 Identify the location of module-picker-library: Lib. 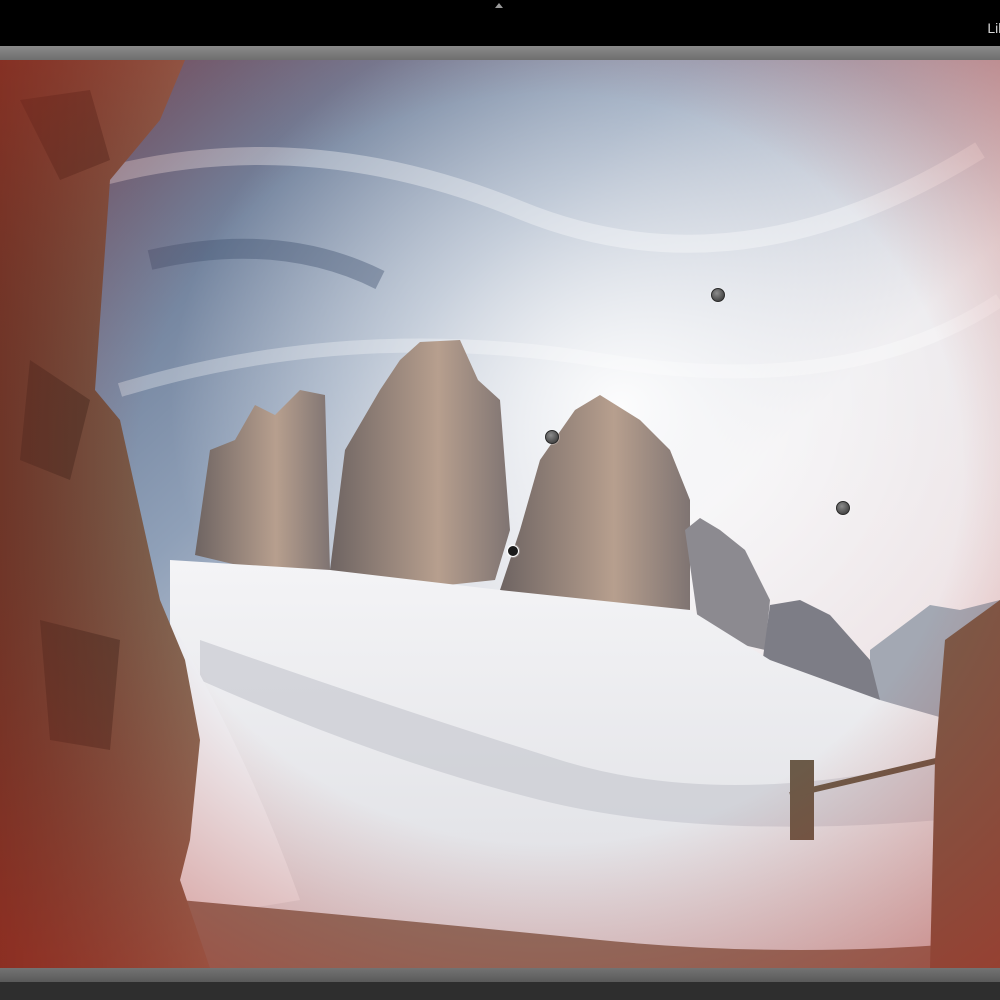
(993, 28).